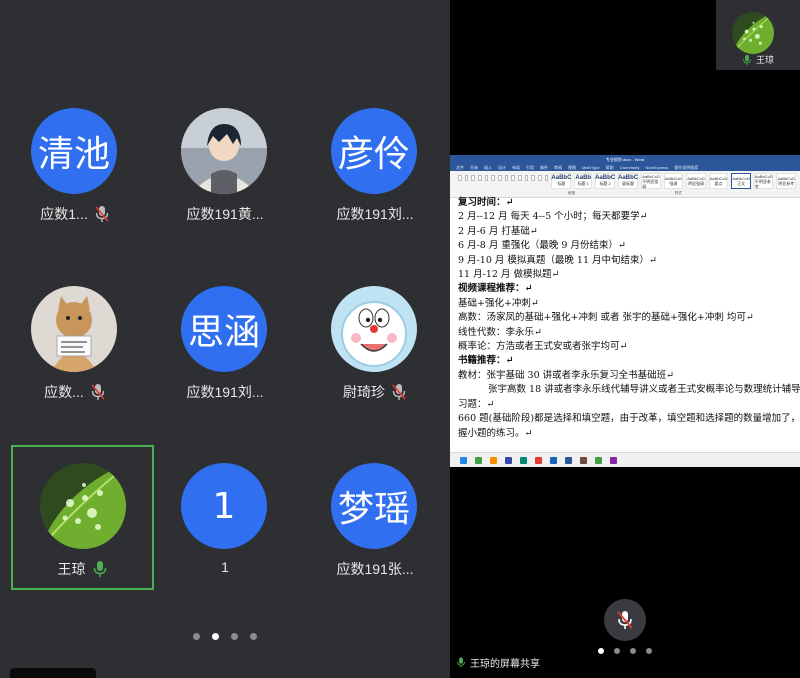 This screenshot has width=800, height=678. Describe the element at coordinates (630, 167) in the screenshot. I see `word-menu-item: Grammarly` at that location.